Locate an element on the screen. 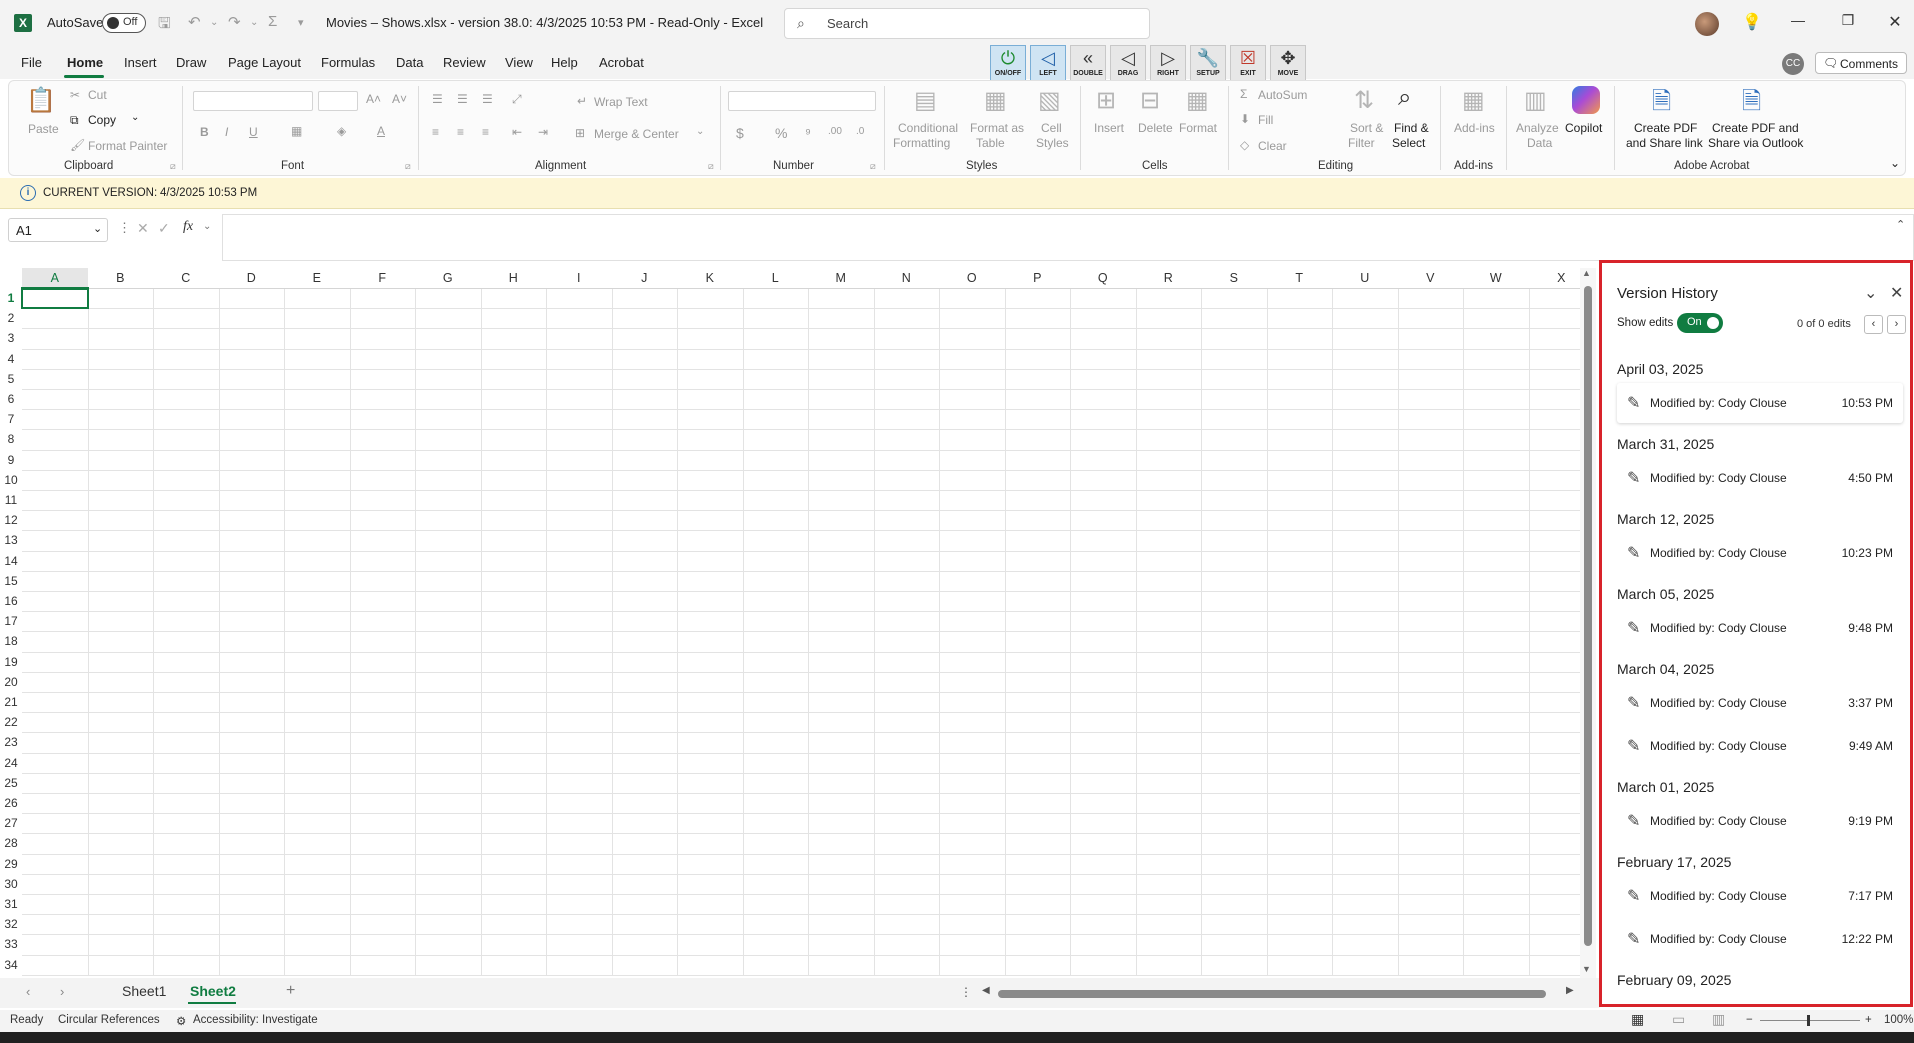 This screenshot has height=1043, width=1914. column-header: K is located at coordinates (710, 278).